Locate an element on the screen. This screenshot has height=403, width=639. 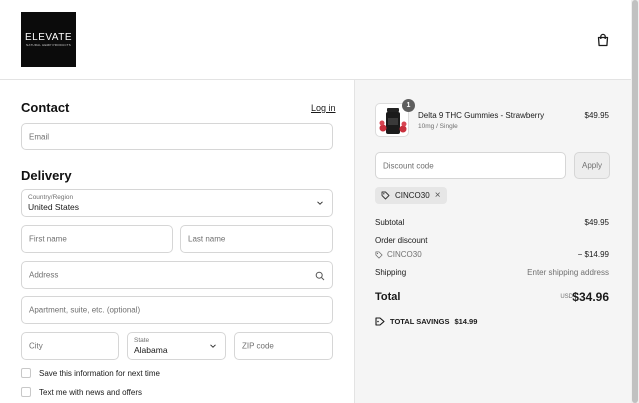
zip-field: ZIP code is located at coordinates (283, 346).